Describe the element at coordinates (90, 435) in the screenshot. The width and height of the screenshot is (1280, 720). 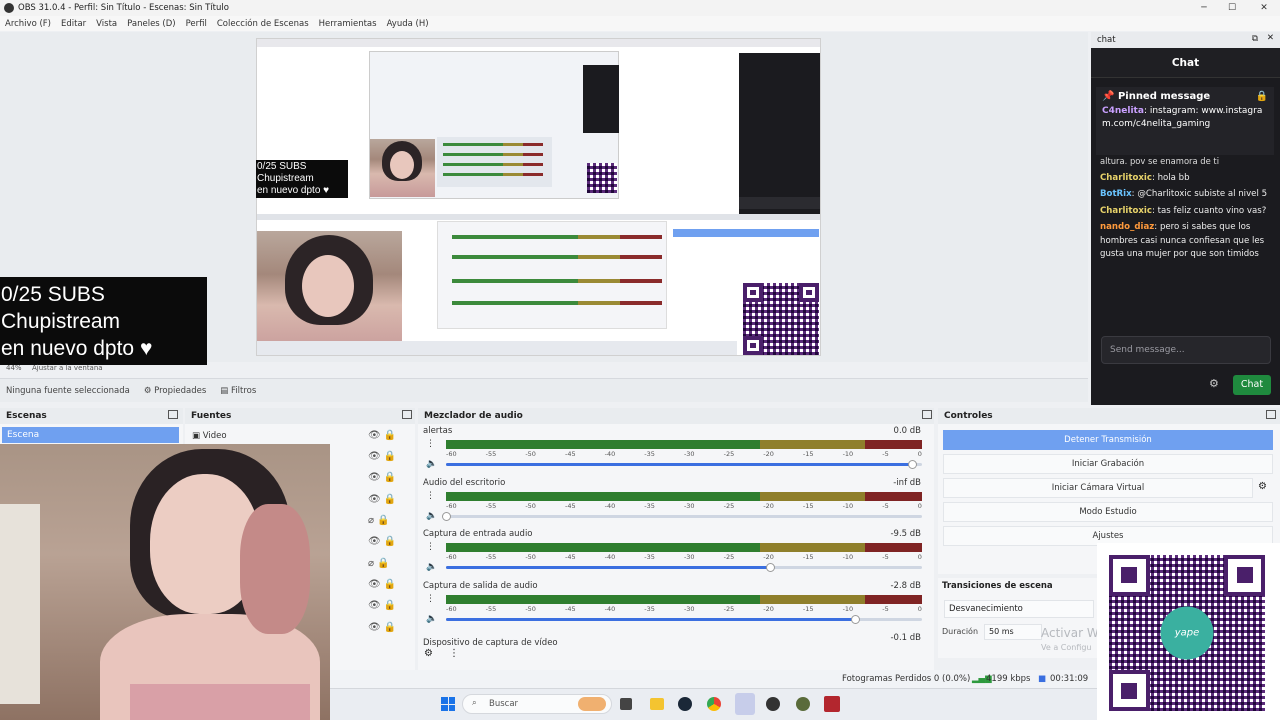
I see `scene-item-selected: Escena` at that location.